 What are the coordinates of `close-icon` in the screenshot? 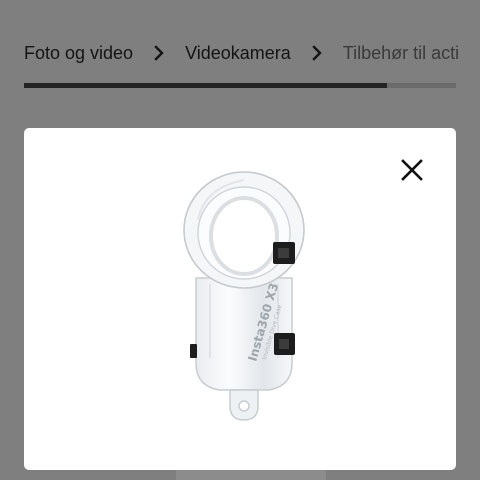 It's located at (412, 170).